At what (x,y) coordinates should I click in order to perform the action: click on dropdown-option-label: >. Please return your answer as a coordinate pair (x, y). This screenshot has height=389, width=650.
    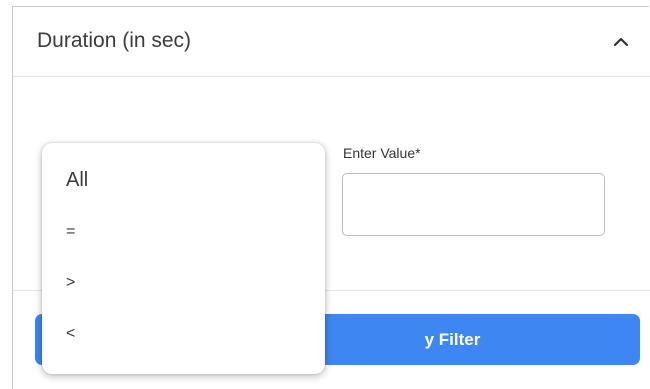
    Looking at the image, I should click on (71, 282).